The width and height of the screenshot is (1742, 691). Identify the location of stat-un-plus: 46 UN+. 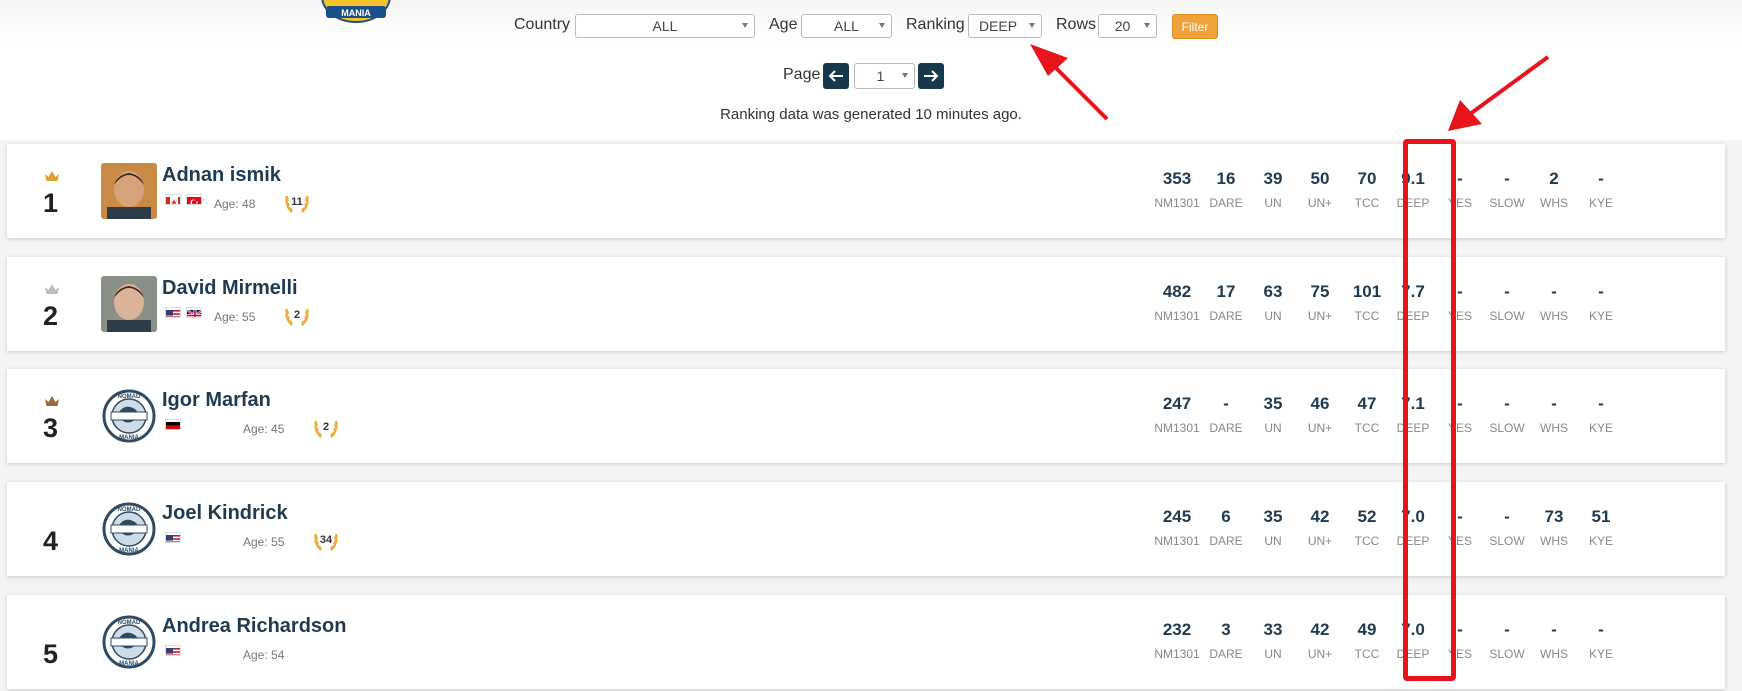
(1320, 414).